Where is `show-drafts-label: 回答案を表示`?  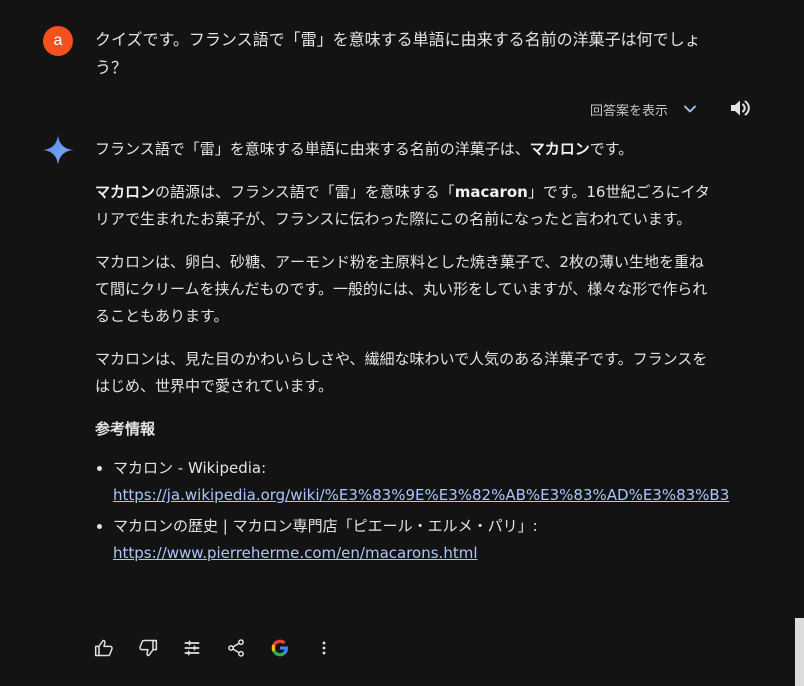 show-drafts-label: 回答案を表示 is located at coordinates (629, 111).